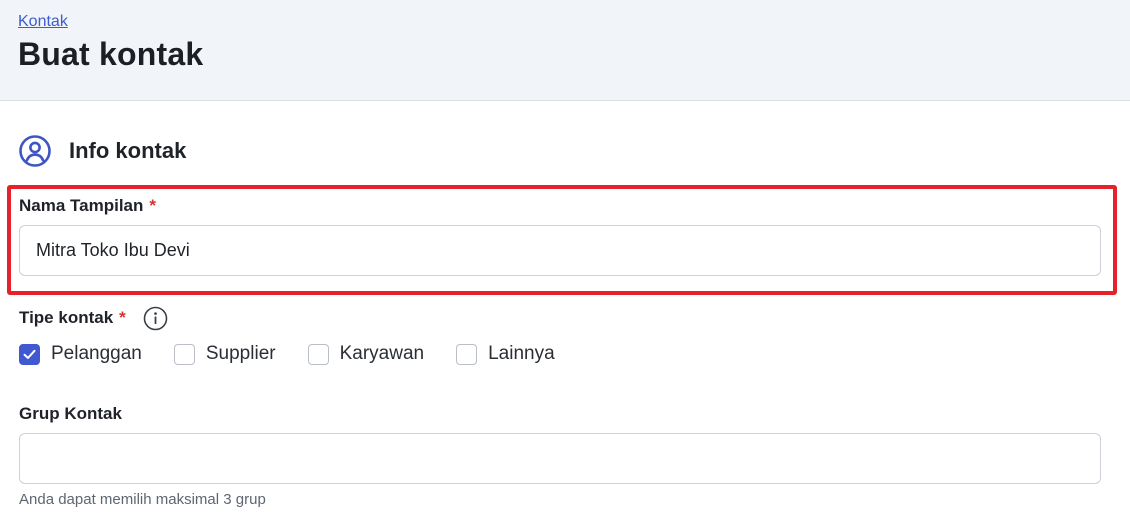  Describe the element at coordinates (66, 317) in the screenshot. I see `contact-type-label-text: Tipe kontak` at that location.